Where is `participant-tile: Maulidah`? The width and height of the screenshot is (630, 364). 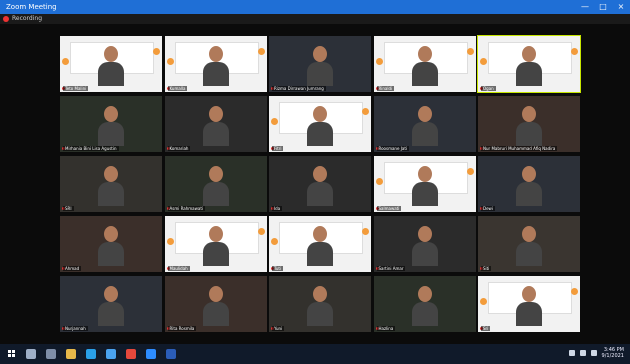
participant-tile: Maulidah is located at coordinates (215, 244).